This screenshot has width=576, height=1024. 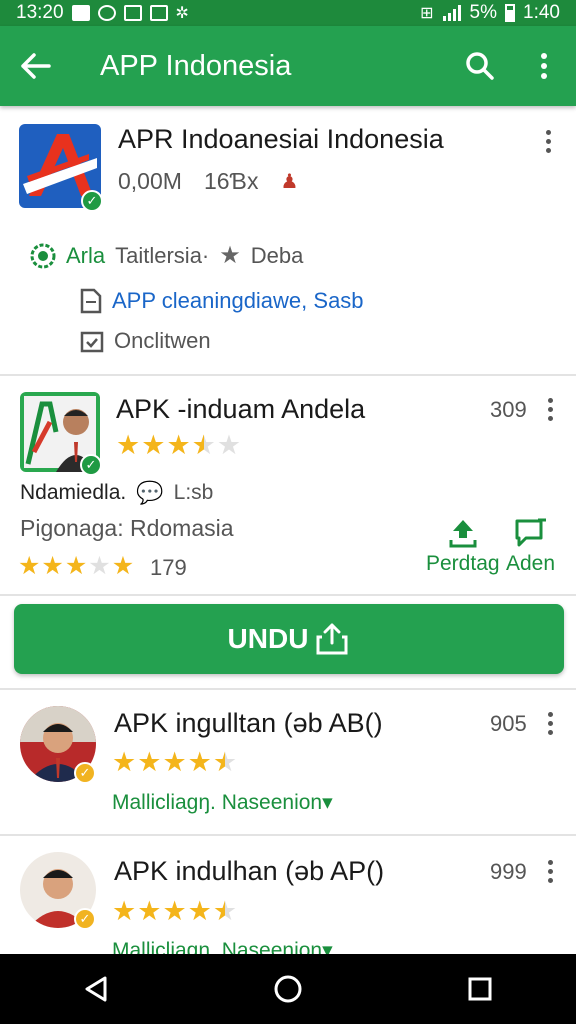 I want to click on featured-tags-row: Arla Taitlersia· ★ Deba, so click(x=166, y=255).